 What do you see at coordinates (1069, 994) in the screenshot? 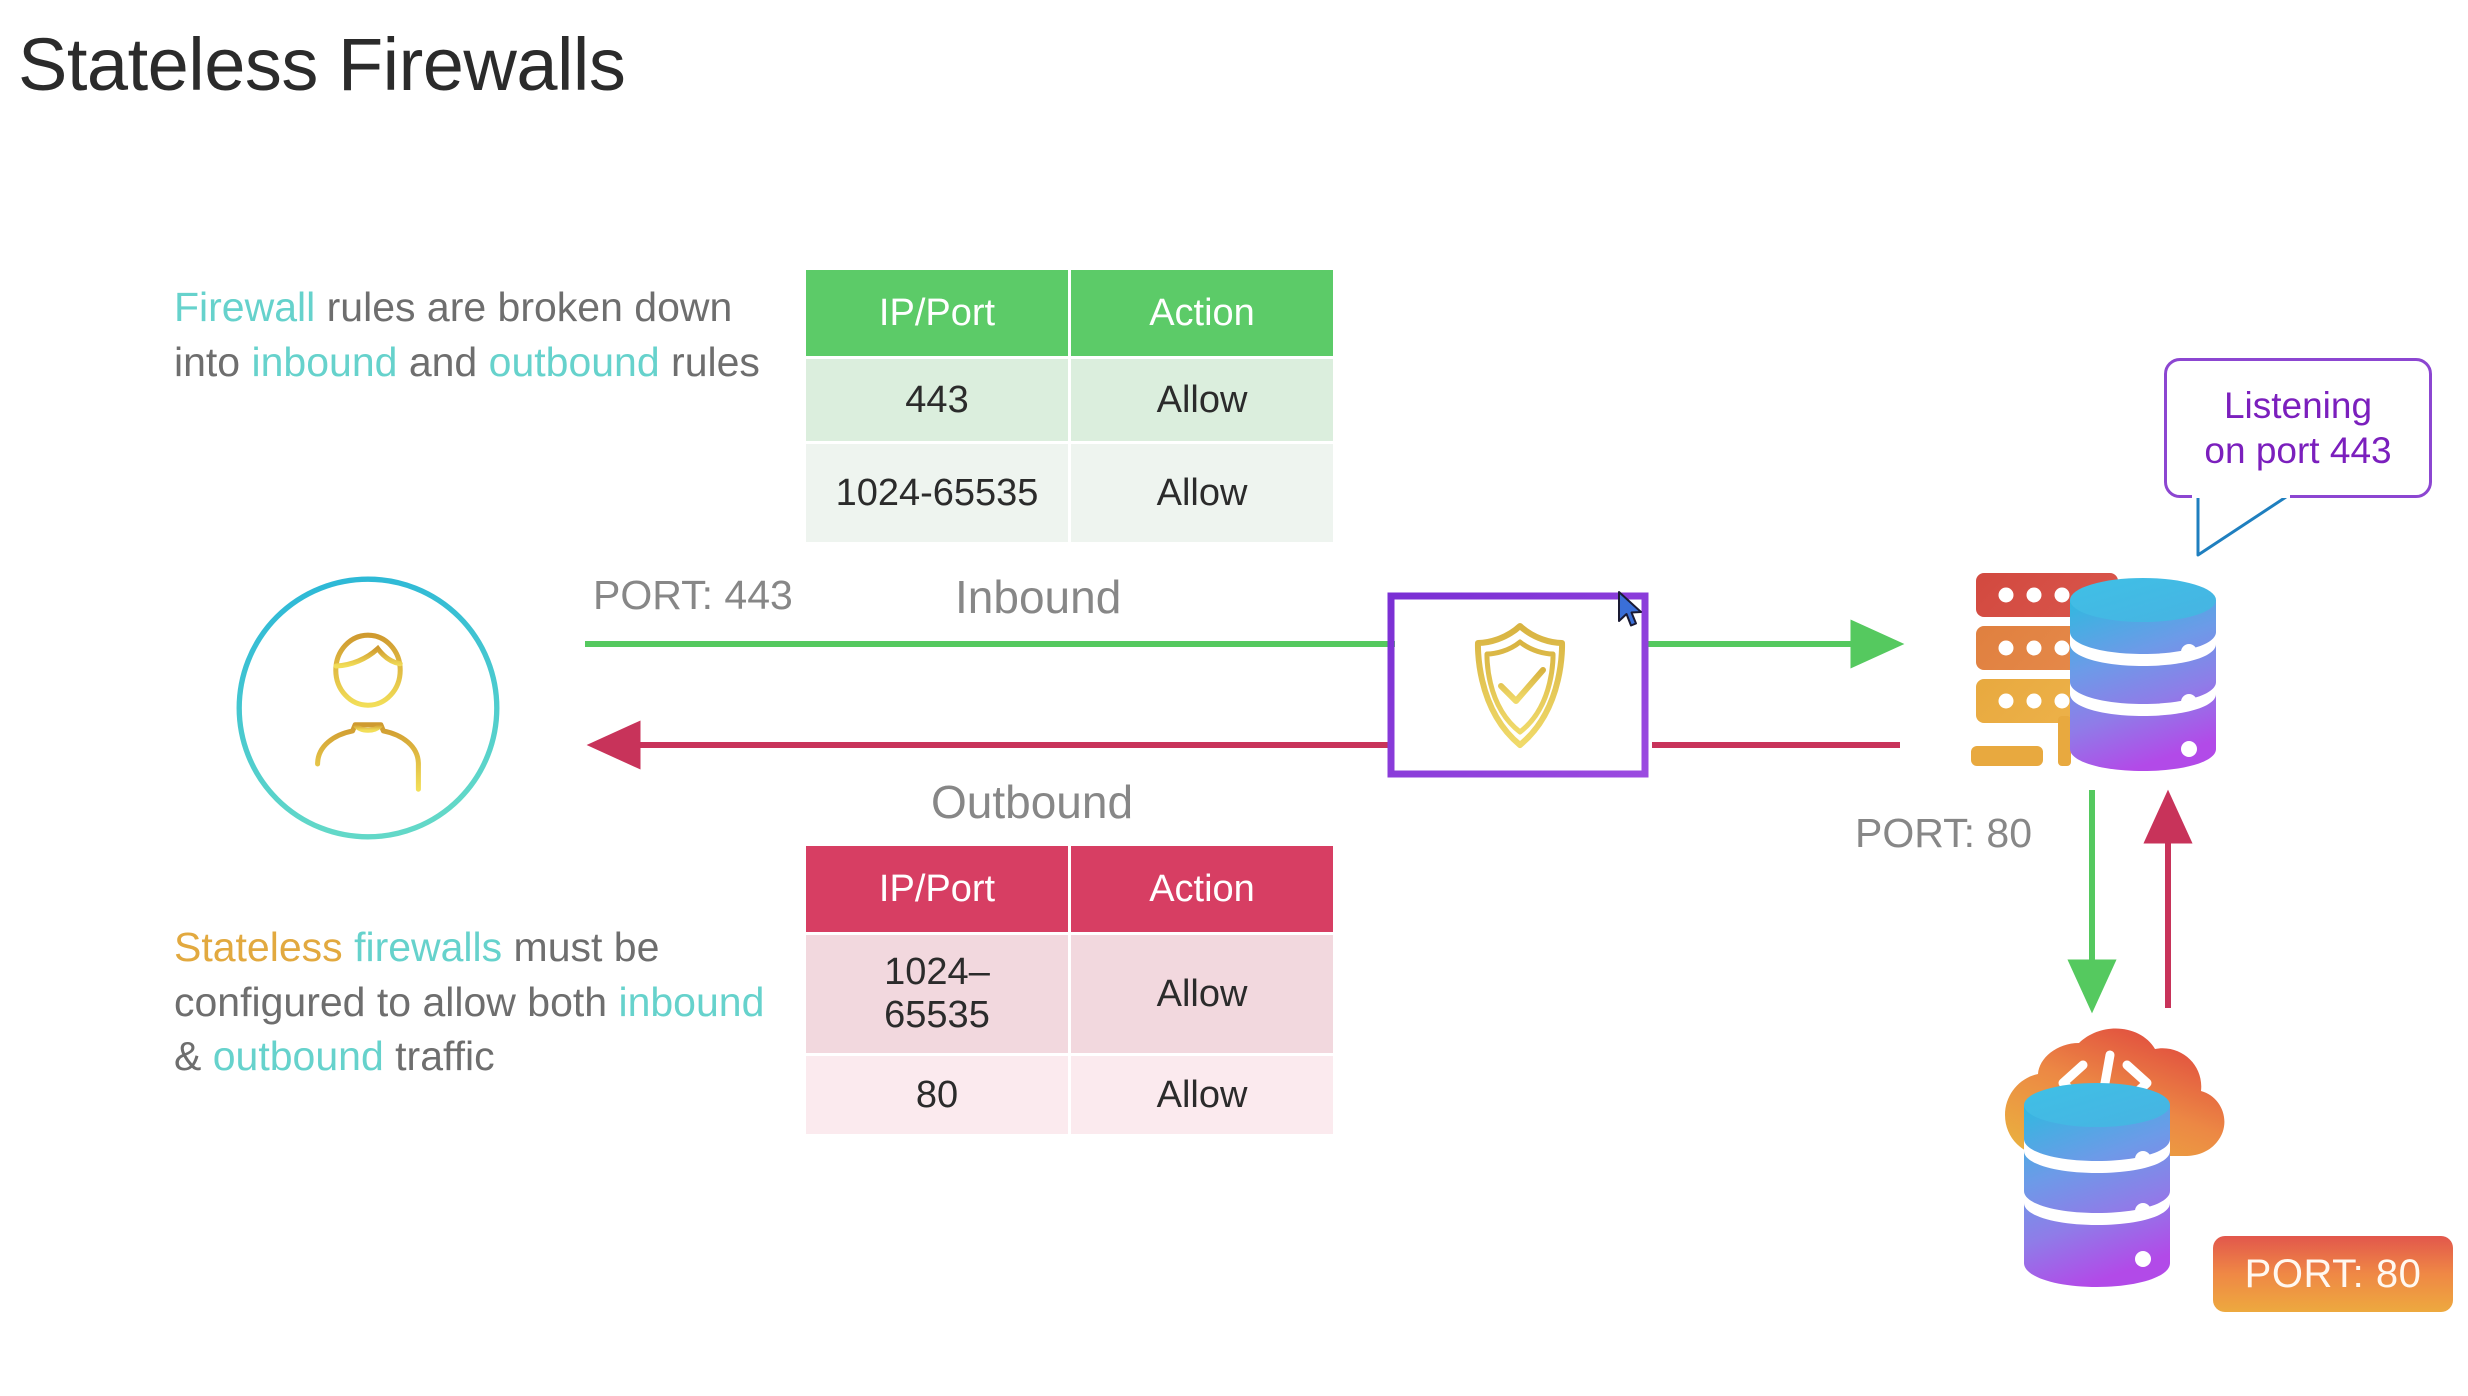
I see `table-row: 1024– 65535 Allow` at bounding box center [1069, 994].